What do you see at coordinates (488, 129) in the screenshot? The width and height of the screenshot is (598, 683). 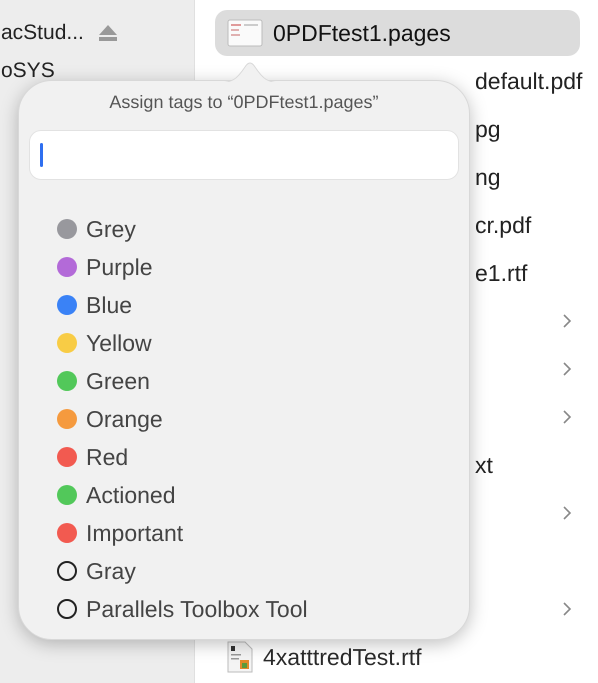 I see `file-name: pg` at bounding box center [488, 129].